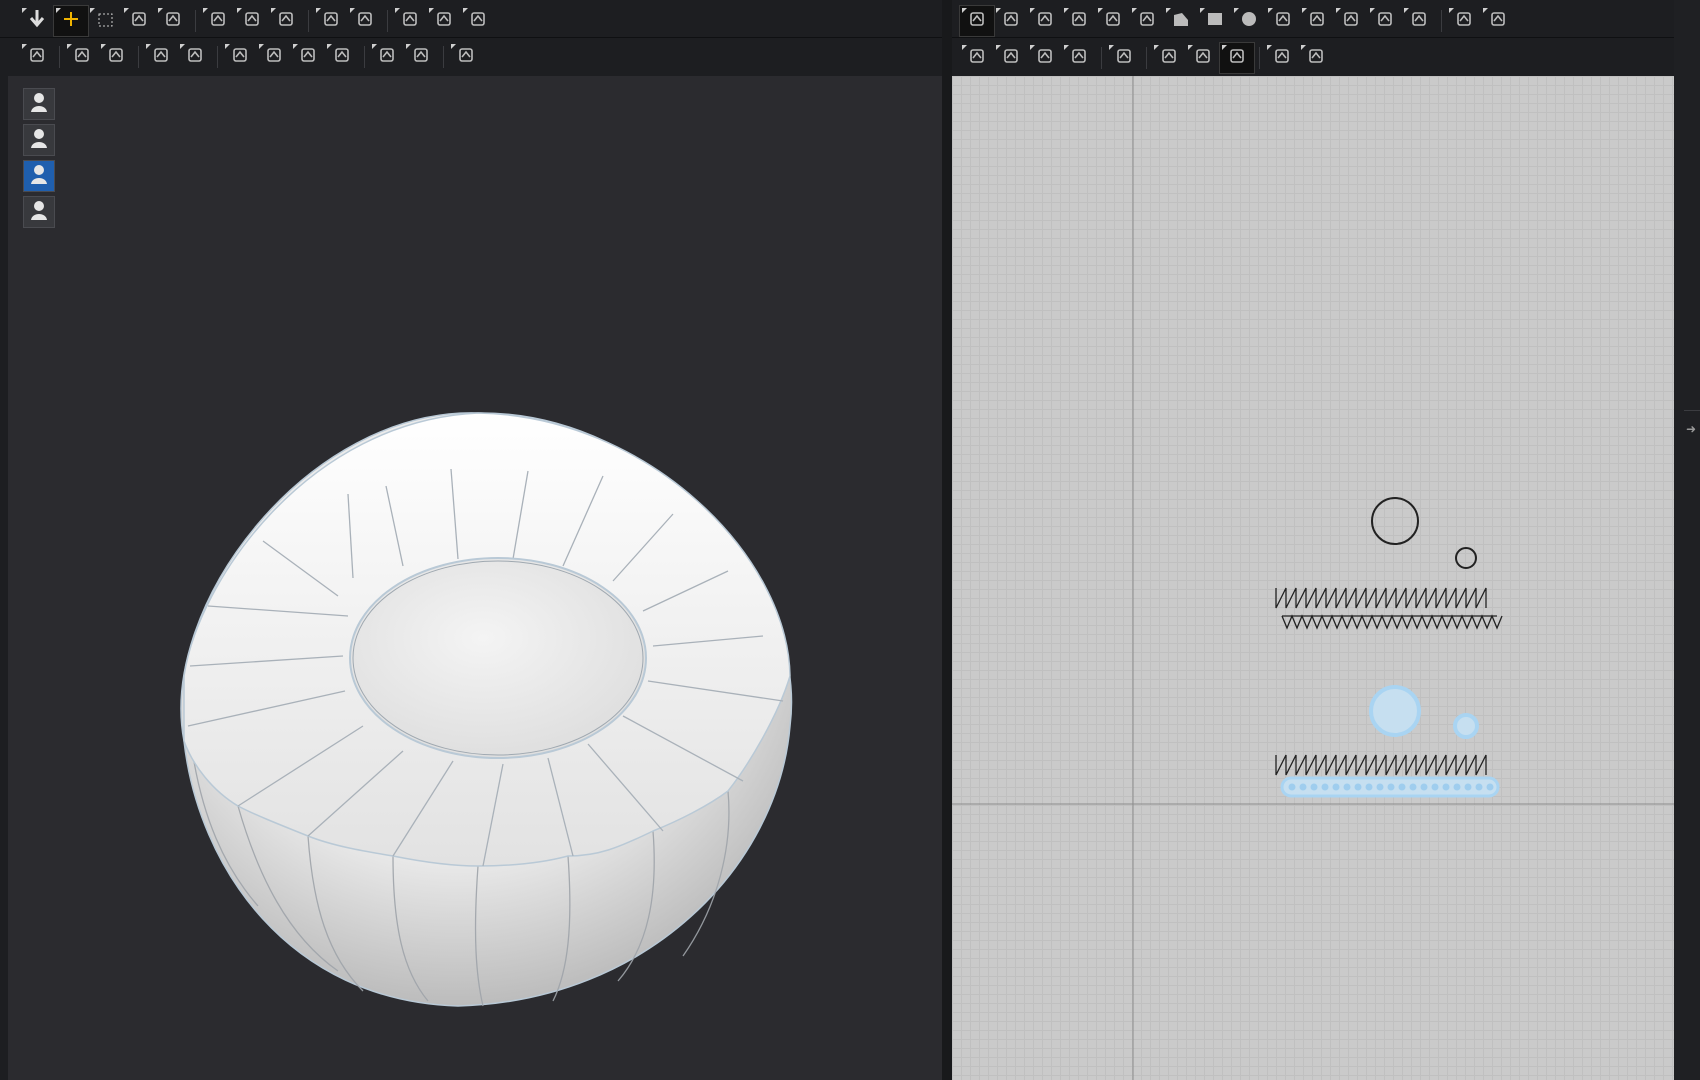 The image size is (1700, 1080). I want to click on pin-icon, so click(410, 21).